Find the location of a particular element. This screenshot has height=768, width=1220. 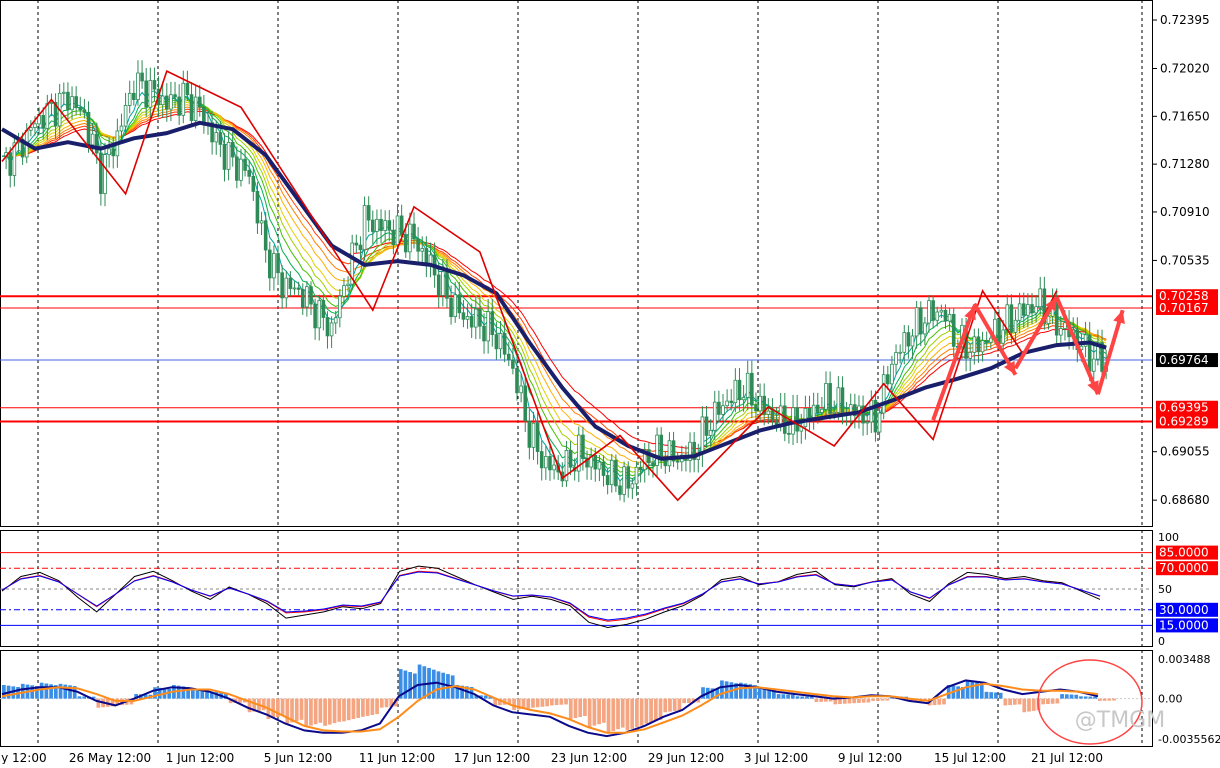

rsi-tick-label: 0 is located at coordinates (1161, 641).